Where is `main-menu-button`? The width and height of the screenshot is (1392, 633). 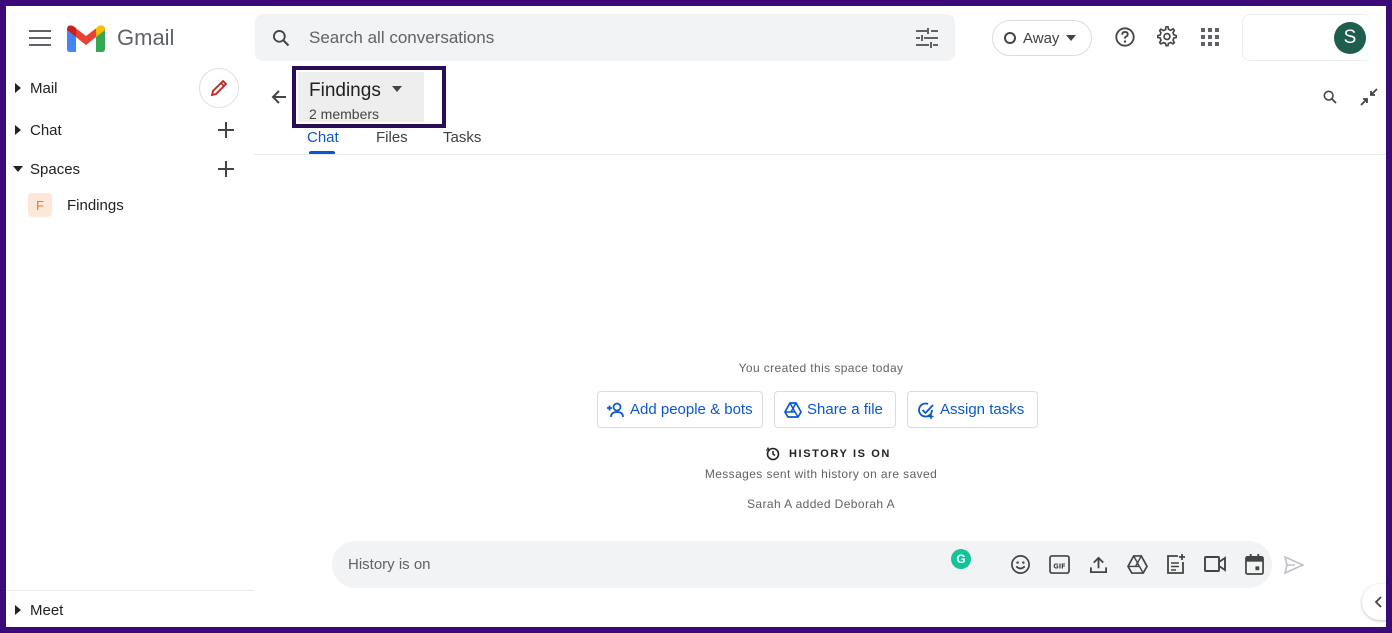 main-menu-button is located at coordinates (40, 38).